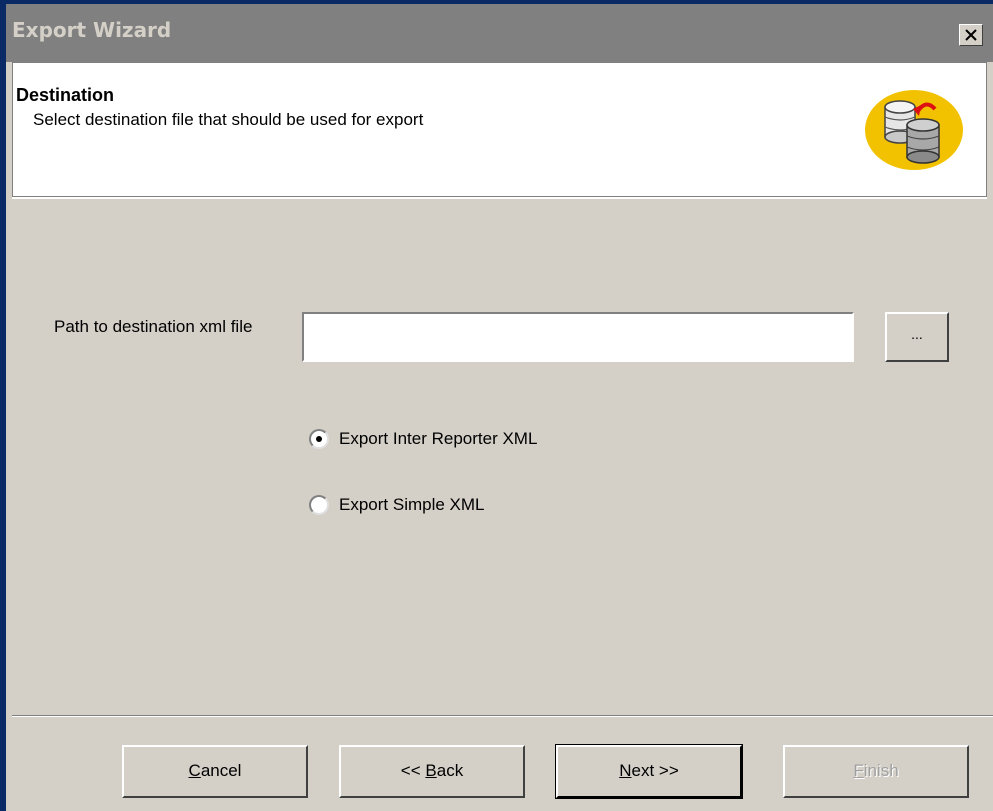  I want to click on footer-divider-highlight, so click(502, 716).